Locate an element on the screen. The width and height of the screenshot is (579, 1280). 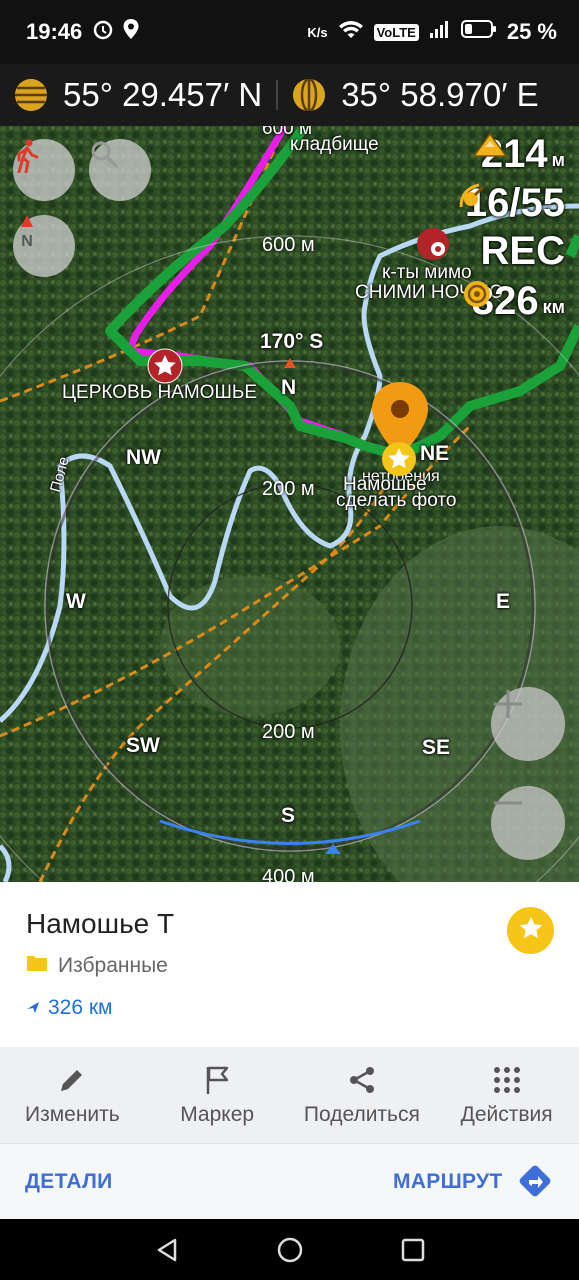
home-icon is located at coordinates (290, 1252).